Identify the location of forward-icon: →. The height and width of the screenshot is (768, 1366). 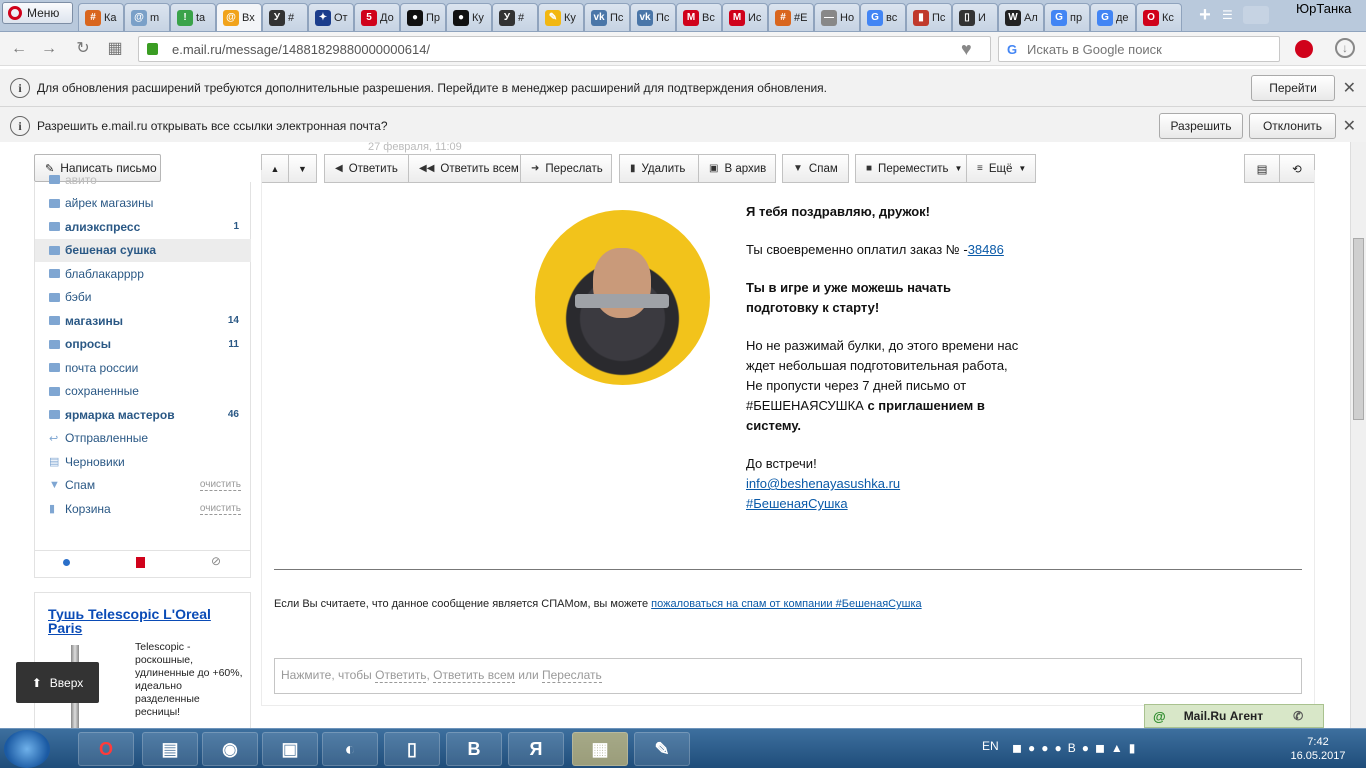
(49, 49).